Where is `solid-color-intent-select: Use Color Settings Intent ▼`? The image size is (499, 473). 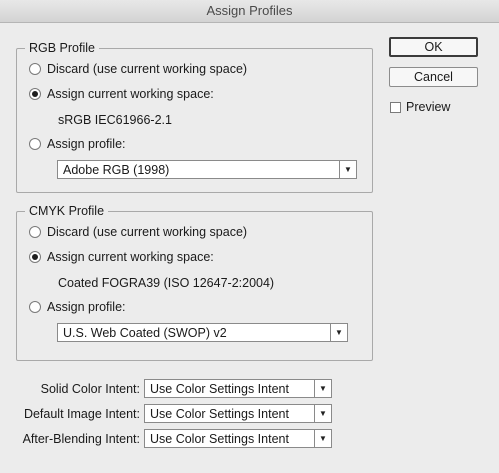
solid-color-intent-select: Use Color Settings Intent ▼ is located at coordinates (238, 388).